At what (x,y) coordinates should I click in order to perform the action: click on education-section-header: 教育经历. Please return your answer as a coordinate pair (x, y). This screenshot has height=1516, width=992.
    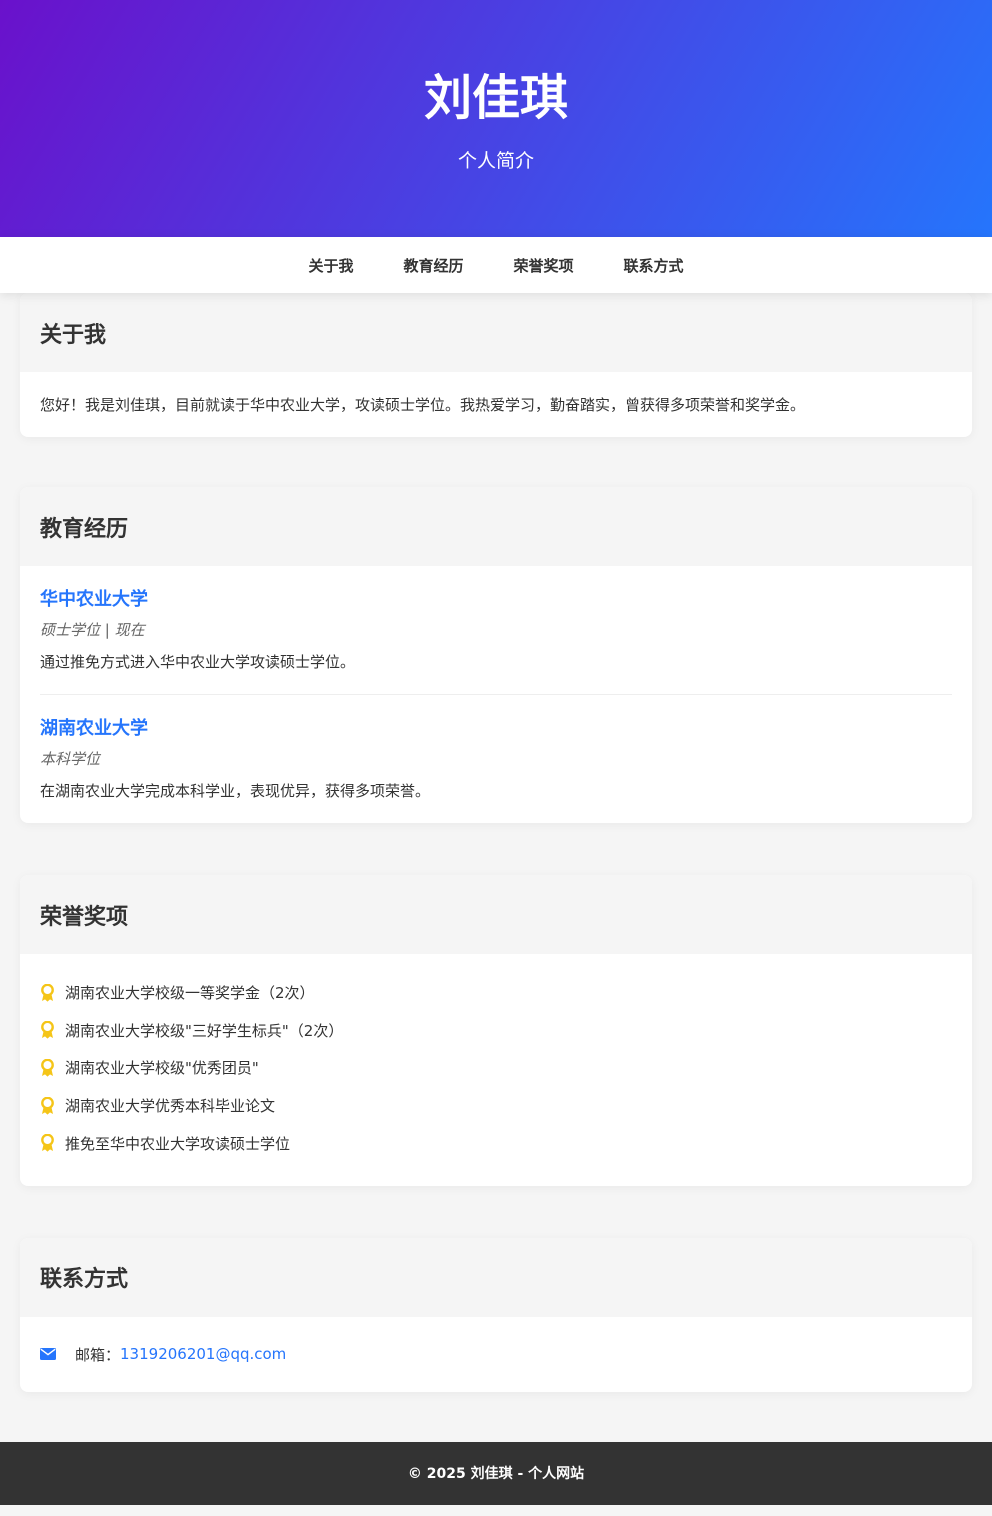
    Looking at the image, I should click on (496, 526).